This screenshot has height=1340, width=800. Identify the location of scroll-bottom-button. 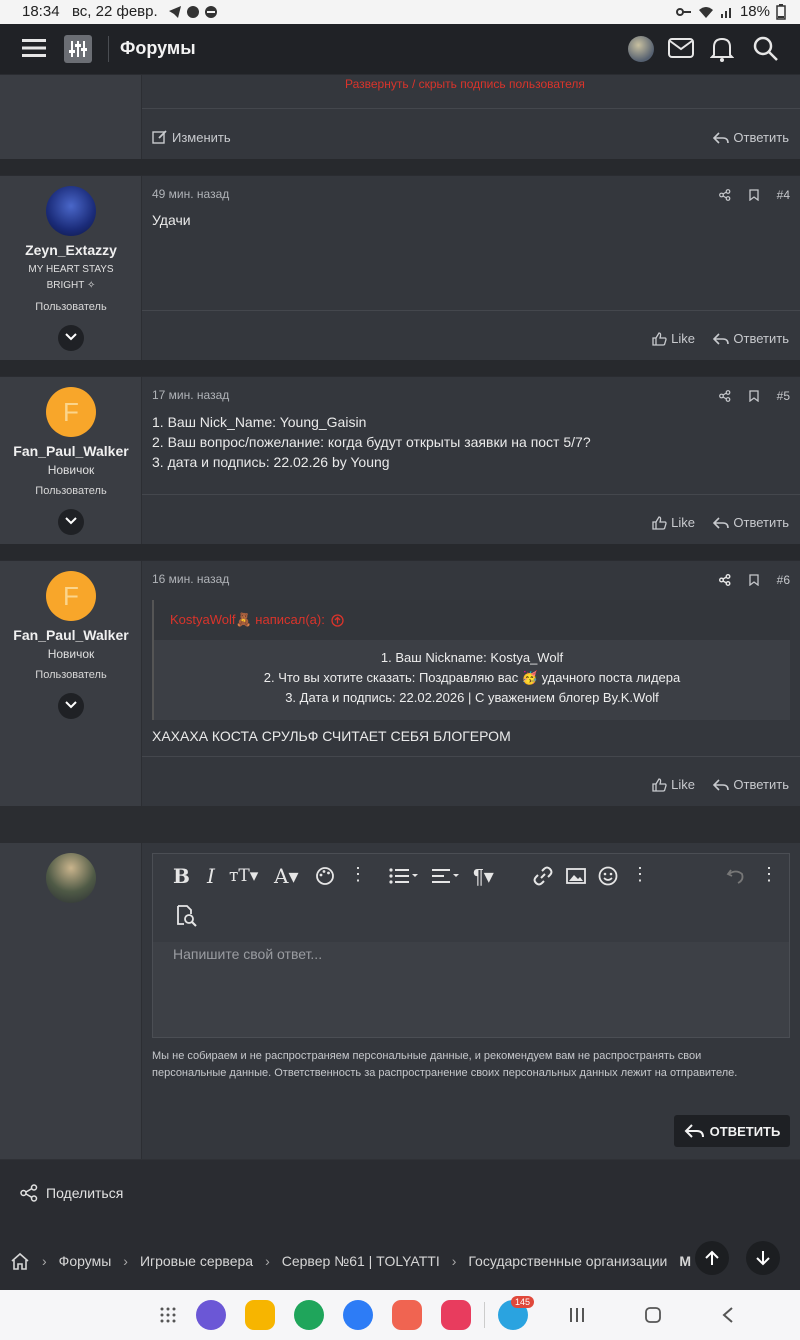
(763, 1258).